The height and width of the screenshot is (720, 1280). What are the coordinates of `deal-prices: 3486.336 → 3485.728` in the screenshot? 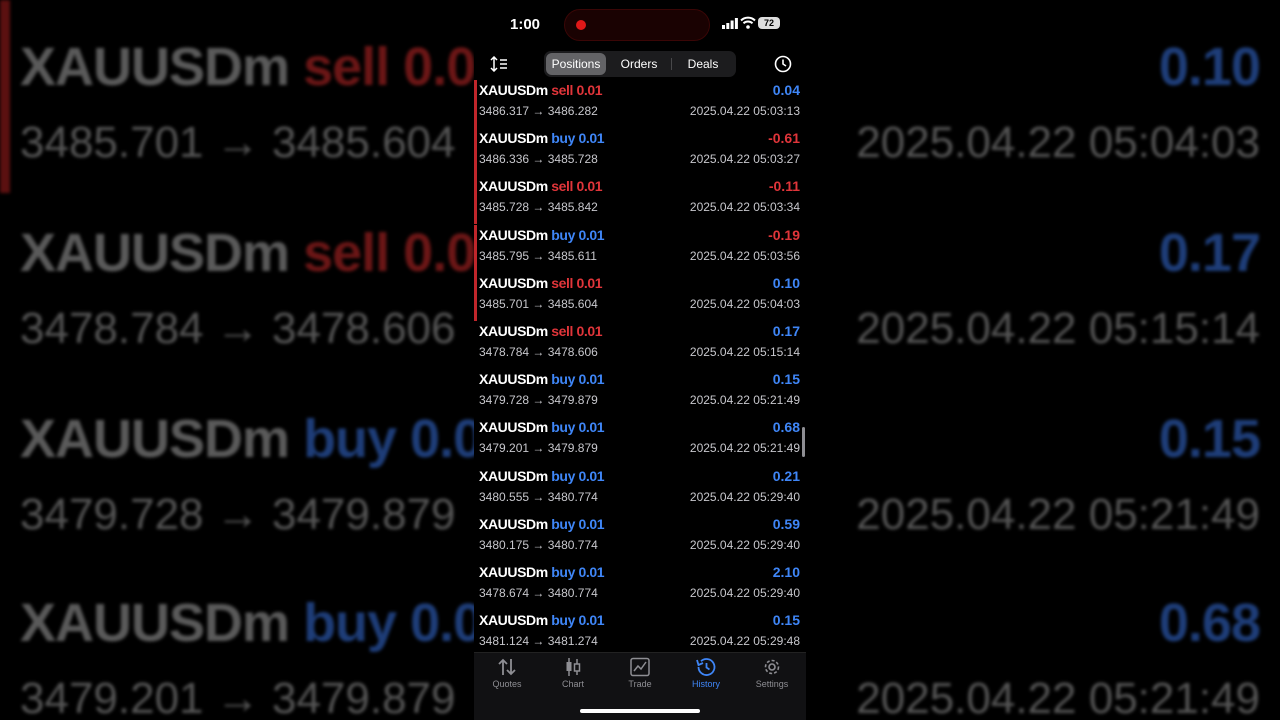 It's located at (538, 159).